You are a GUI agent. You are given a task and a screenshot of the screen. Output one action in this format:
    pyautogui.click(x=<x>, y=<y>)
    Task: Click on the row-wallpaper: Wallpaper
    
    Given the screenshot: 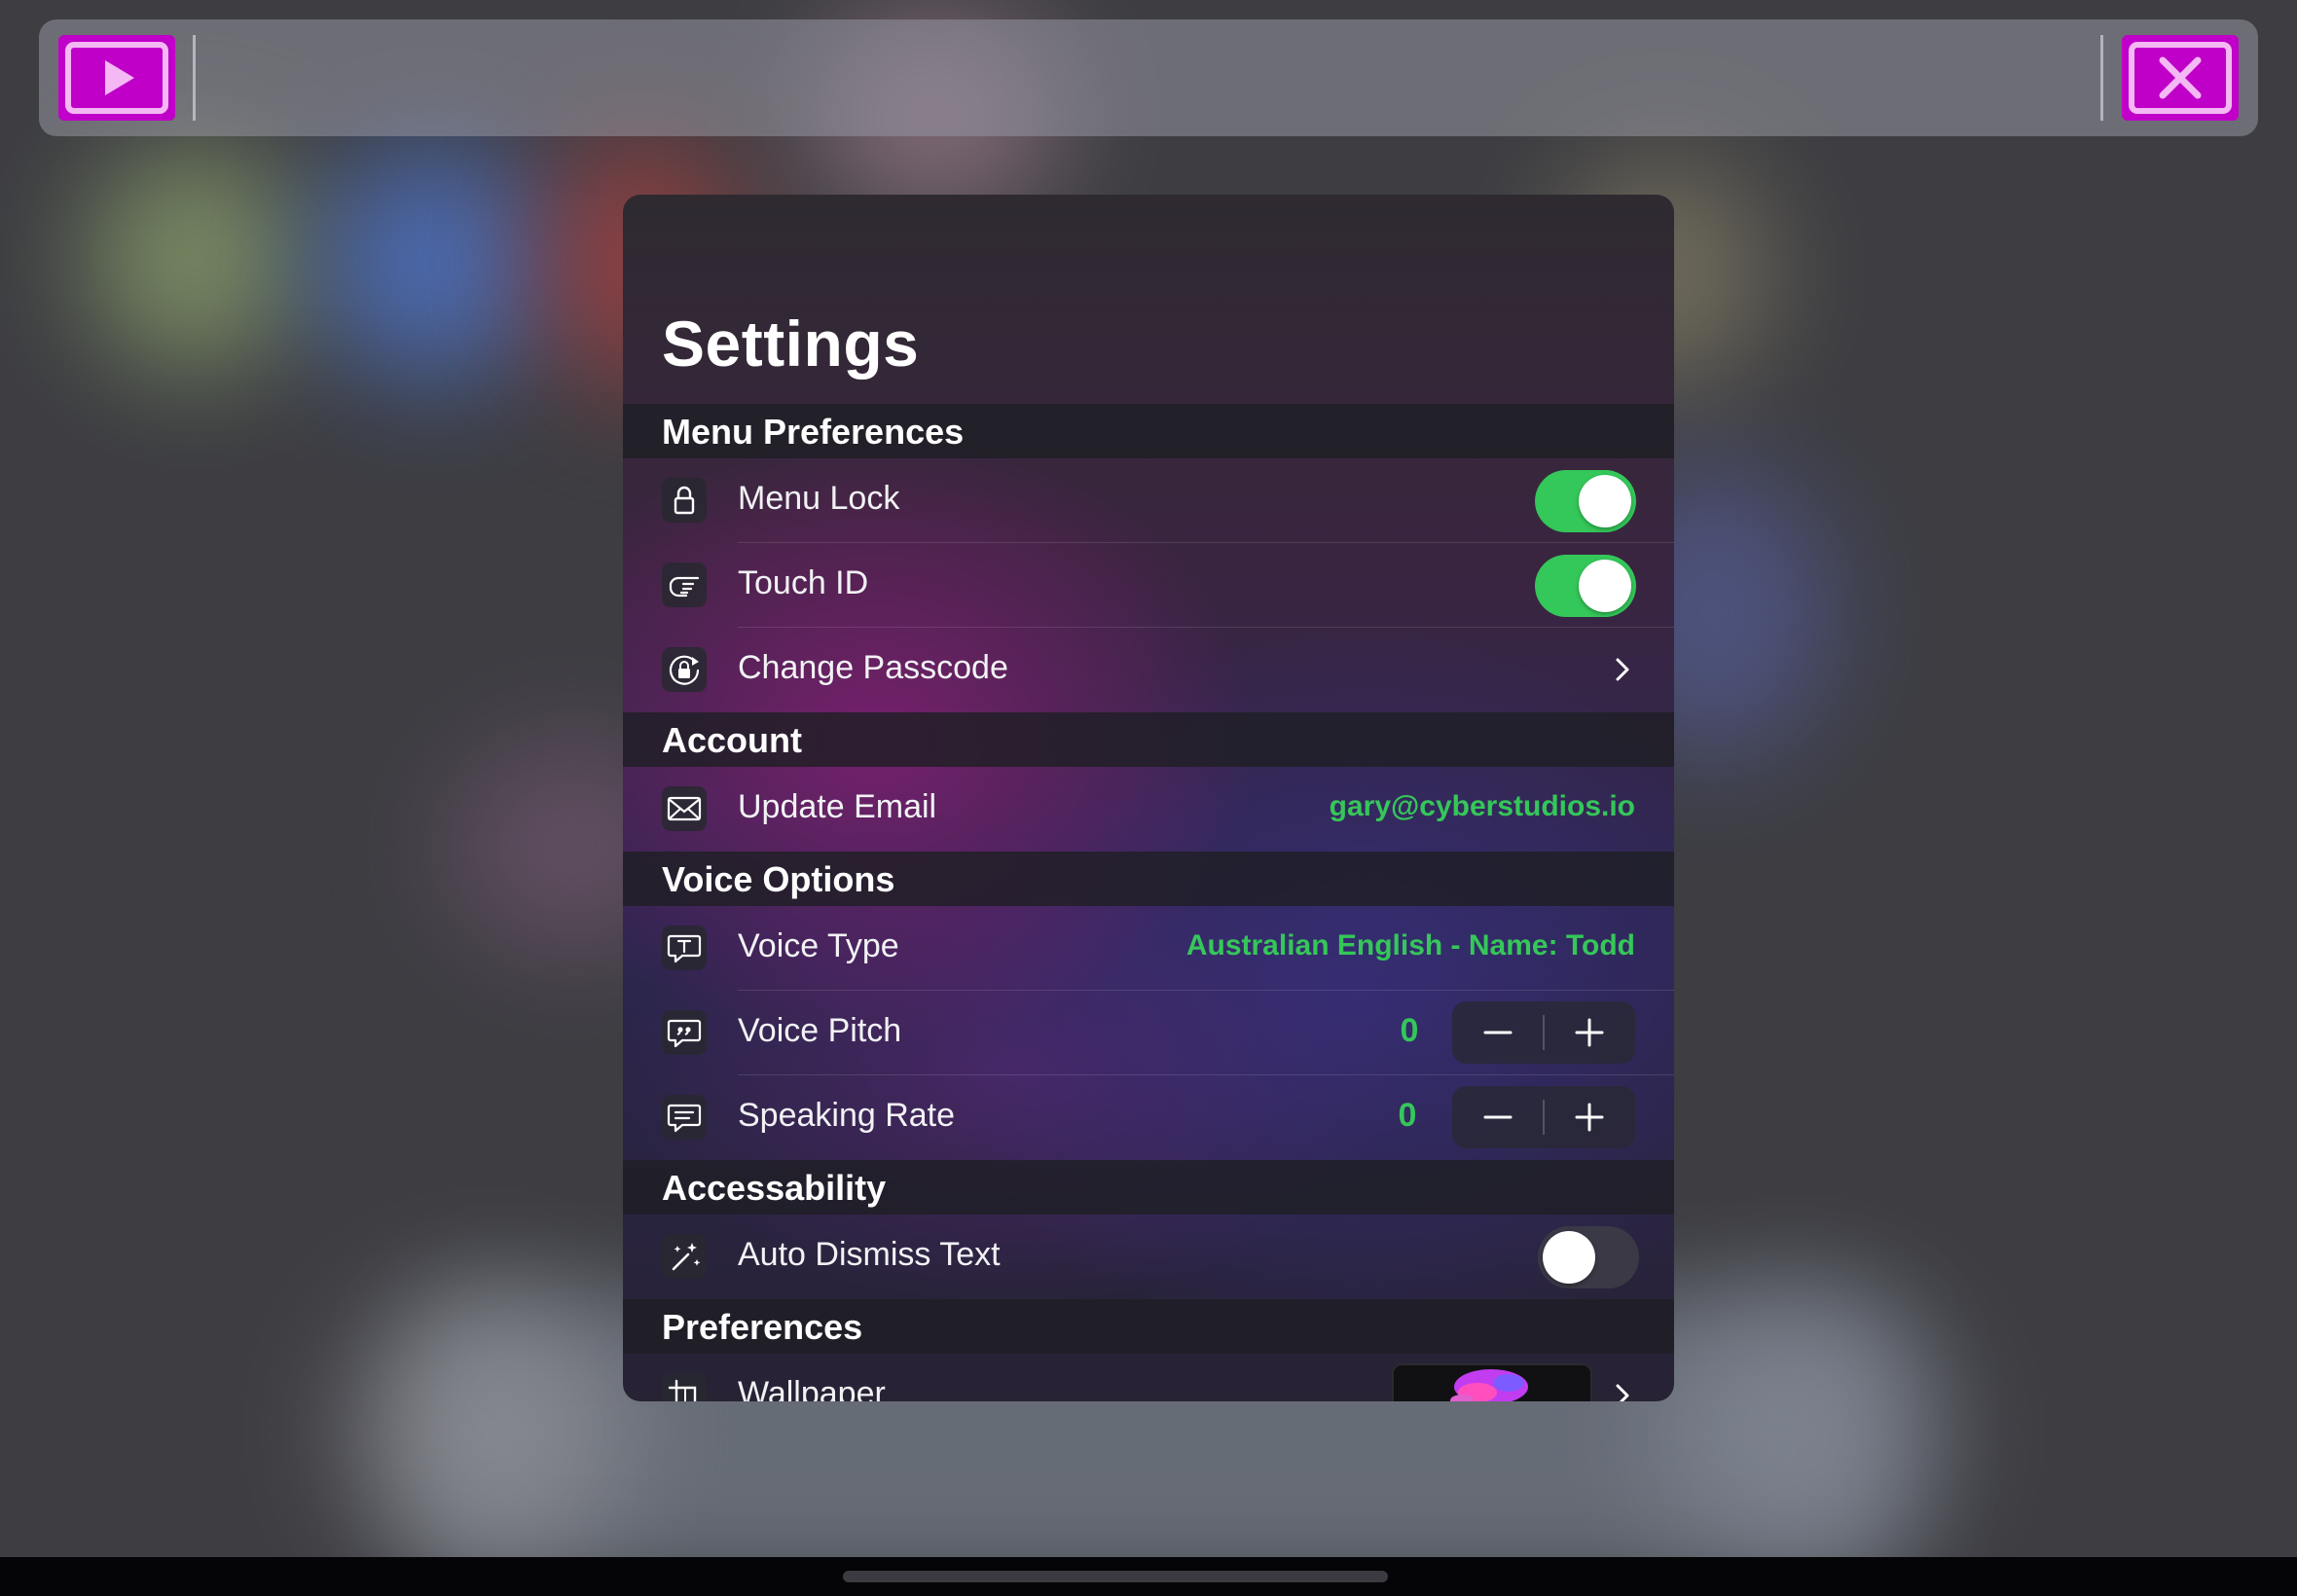 What is the action you would take?
    pyautogui.click(x=1148, y=1377)
    